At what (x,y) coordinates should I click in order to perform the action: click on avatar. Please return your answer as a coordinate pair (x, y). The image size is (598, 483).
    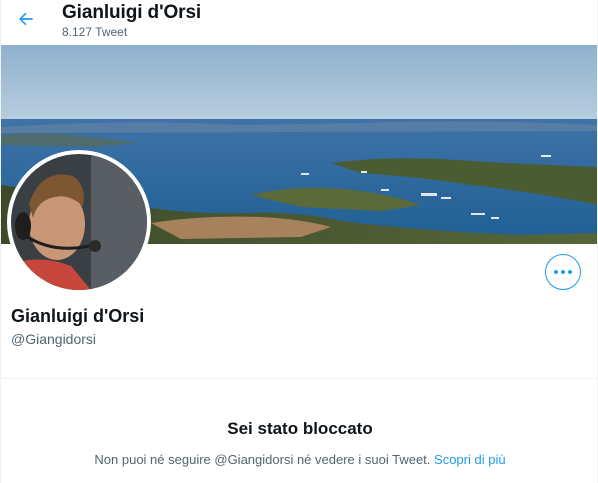
    Looking at the image, I should click on (79, 222).